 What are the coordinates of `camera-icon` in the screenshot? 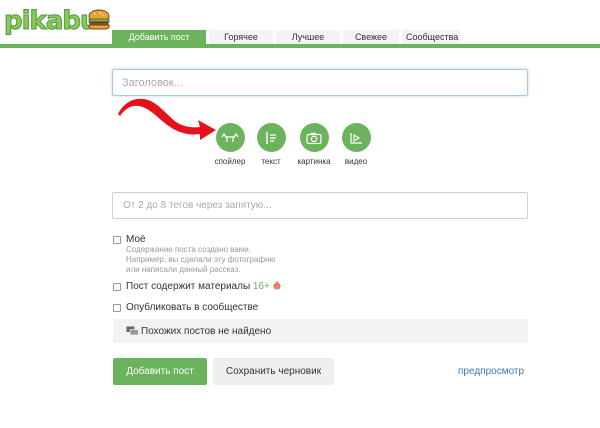 It's located at (314, 137).